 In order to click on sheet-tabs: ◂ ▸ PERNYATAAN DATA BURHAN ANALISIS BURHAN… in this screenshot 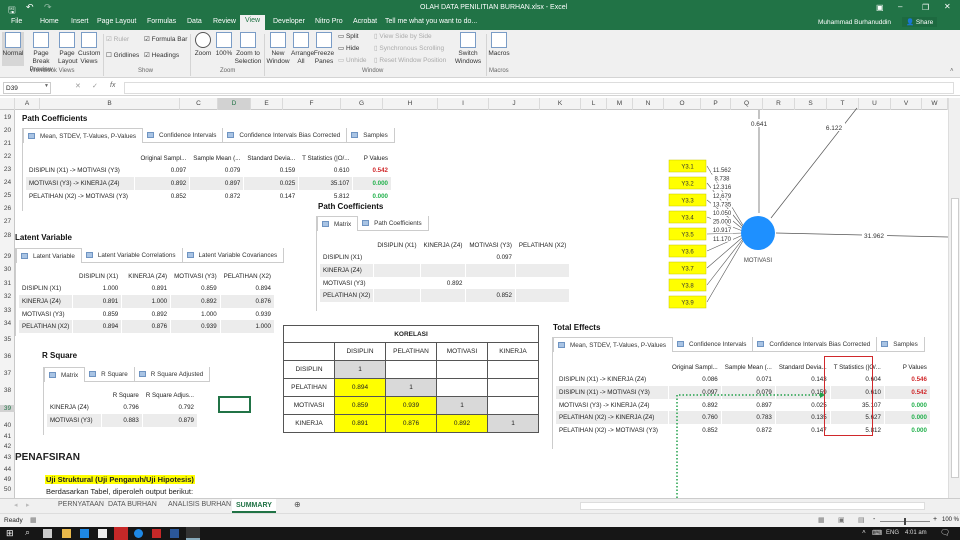, I will do `click(480, 505)`.